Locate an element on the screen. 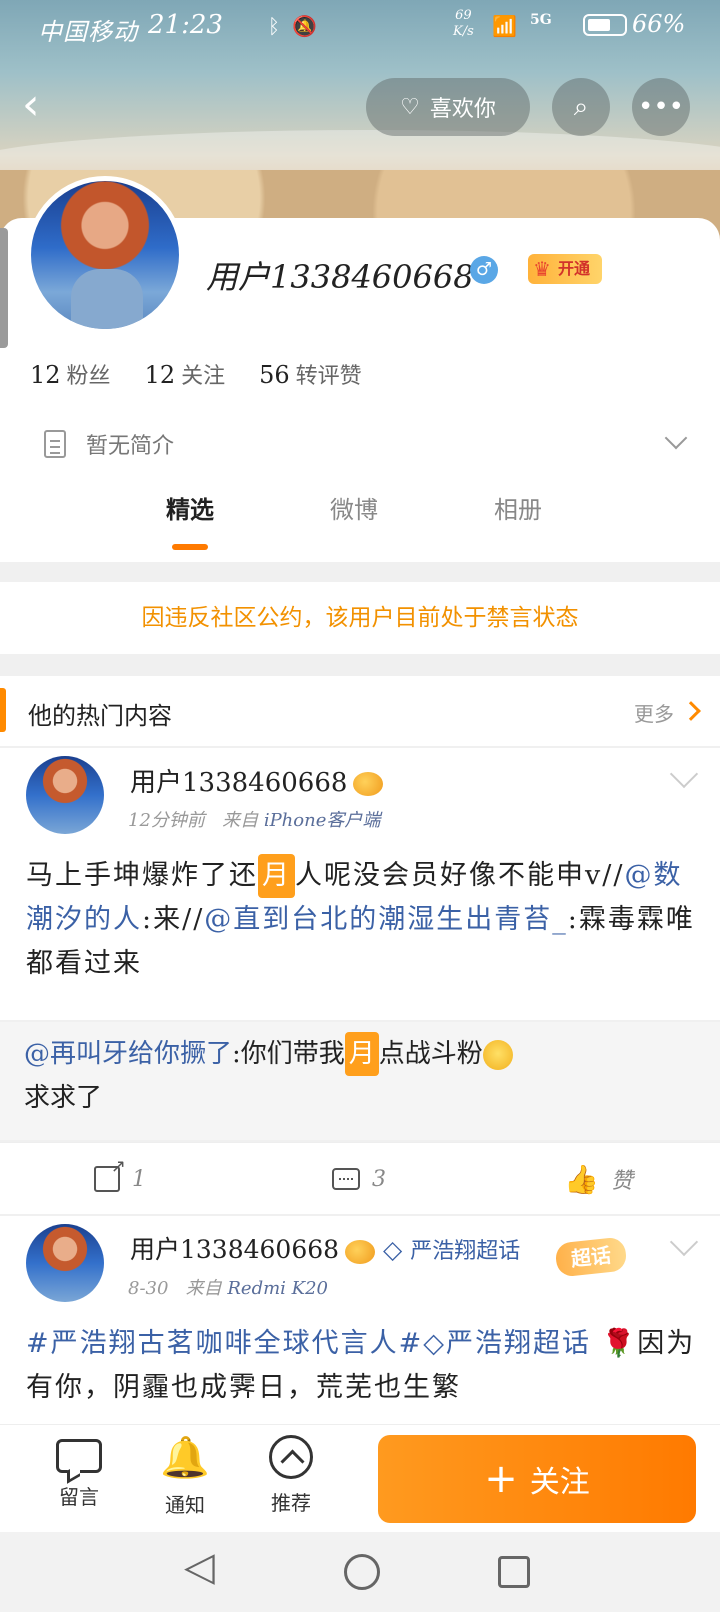  vip-activate-button: 开通 is located at coordinates (565, 269).